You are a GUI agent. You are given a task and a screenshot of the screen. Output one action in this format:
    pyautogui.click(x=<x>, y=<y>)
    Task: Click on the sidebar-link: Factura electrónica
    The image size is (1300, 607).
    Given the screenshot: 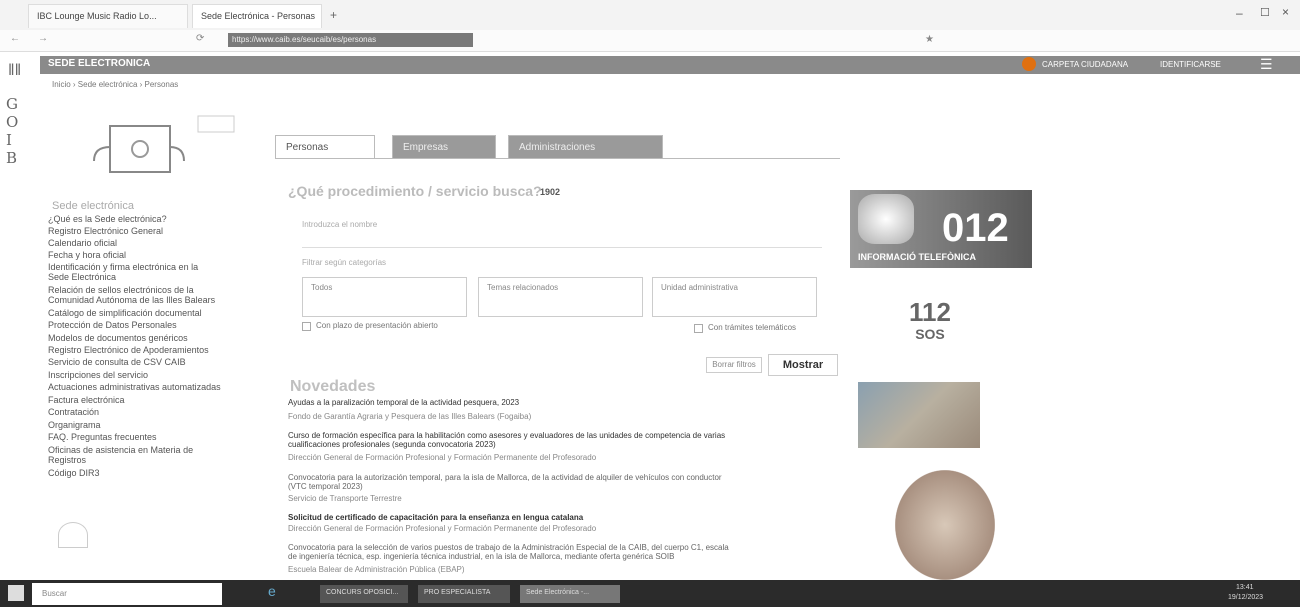 What is the action you would take?
    pyautogui.click(x=86, y=400)
    